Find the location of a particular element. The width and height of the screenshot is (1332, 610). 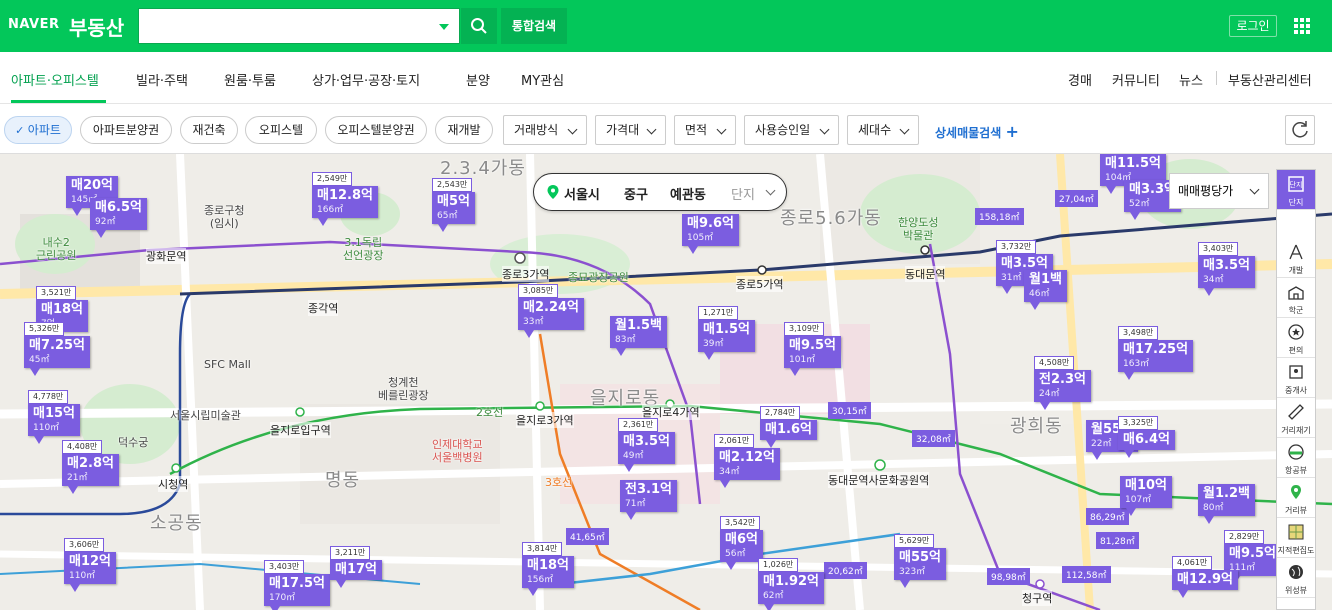

nav-news: 뉴스 is located at coordinates (1191, 79).